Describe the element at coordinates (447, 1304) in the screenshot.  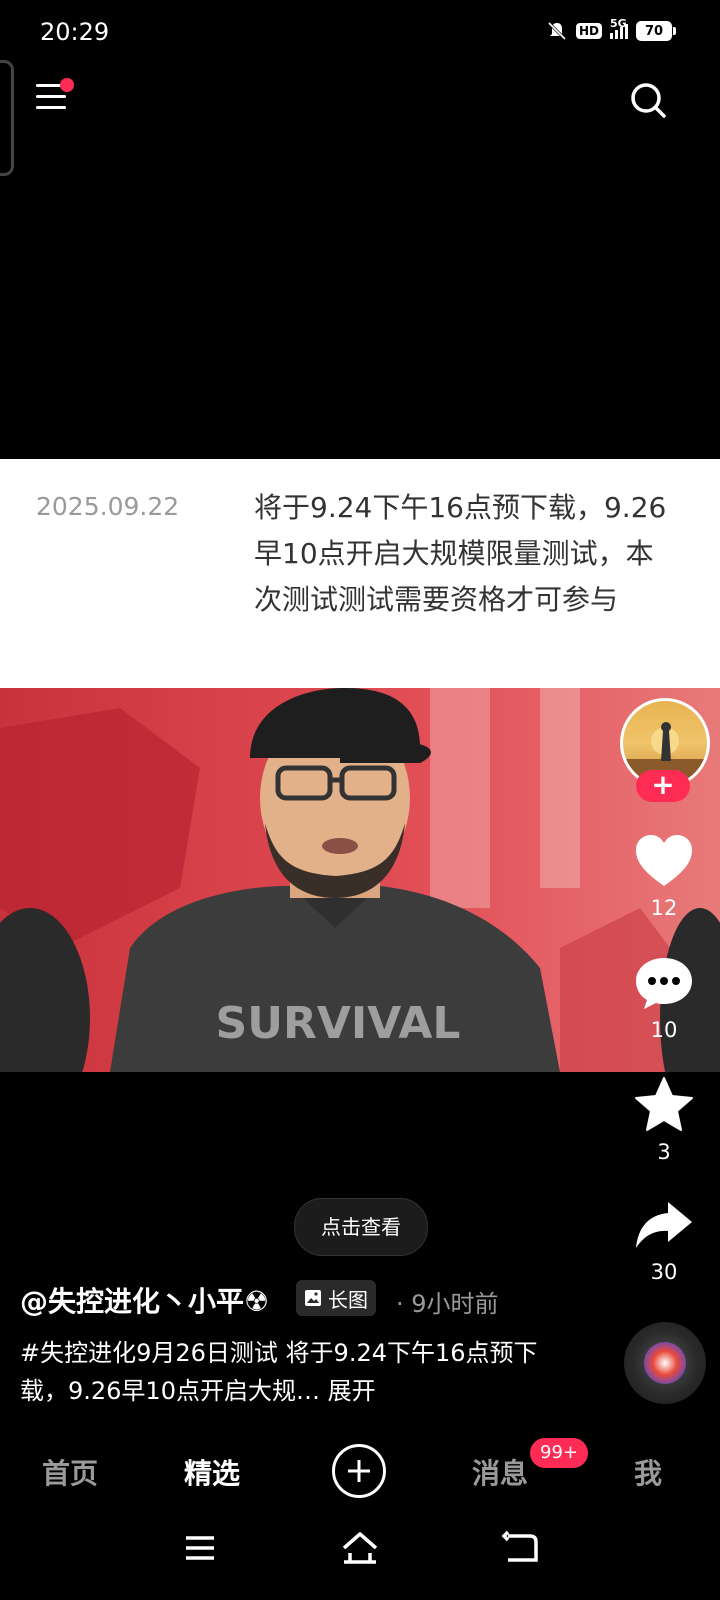
I see `post-time-ago: · 9小时前` at that location.